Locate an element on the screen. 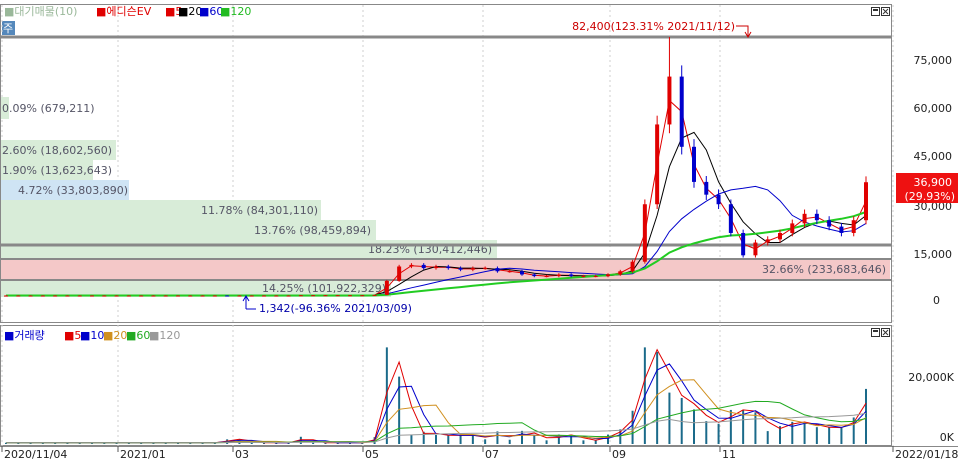 This screenshot has width=958, height=461. x-tick-label: 2021/01 is located at coordinates (143, 454).